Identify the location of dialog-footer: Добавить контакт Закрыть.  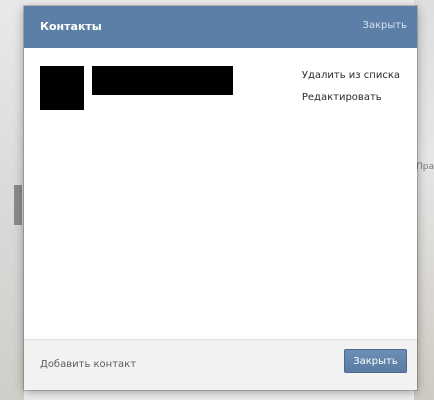
(220, 364).